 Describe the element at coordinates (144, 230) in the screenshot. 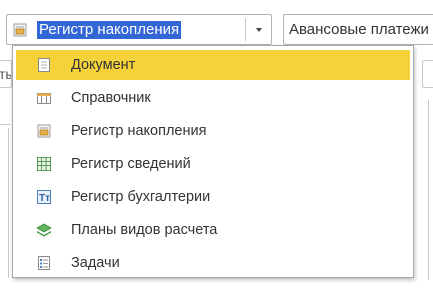

I see `list-item-label: Планы видов расчета` at that location.